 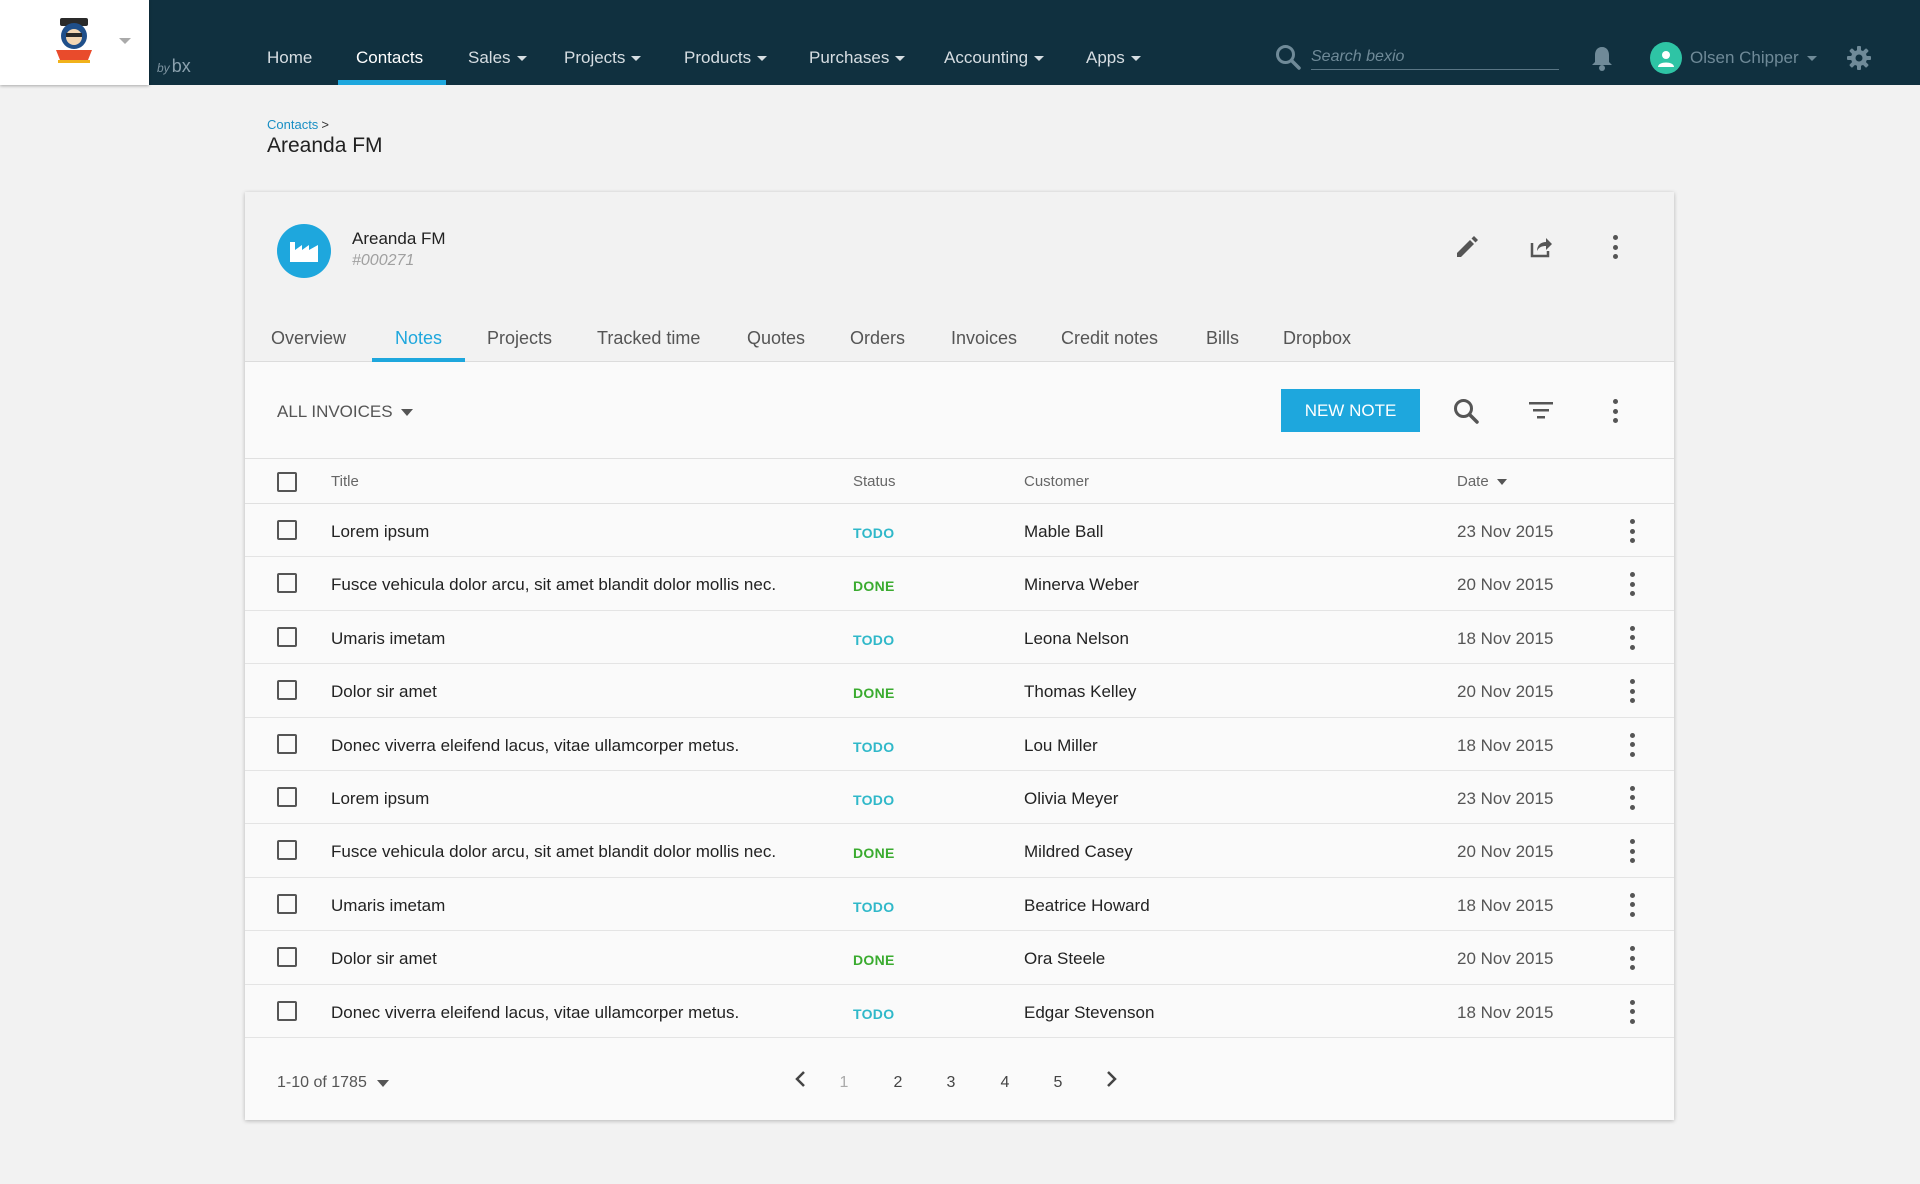 What do you see at coordinates (603, 58) in the screenshot?
I see `nav-projects: Projects` at bounding box center [603, 58].